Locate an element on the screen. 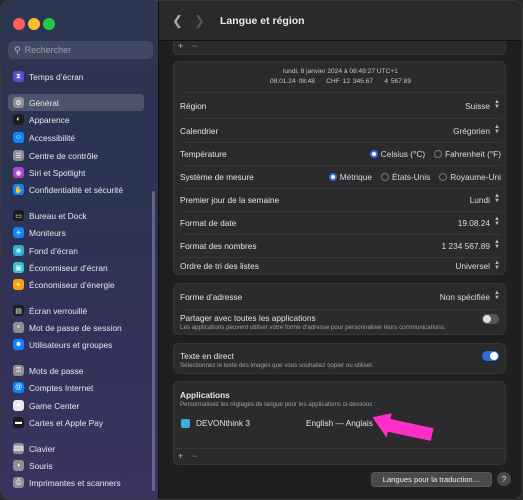  sidebar-item-18: ▬ Cartes et Apple Pay is located at coordinates (76, 422).